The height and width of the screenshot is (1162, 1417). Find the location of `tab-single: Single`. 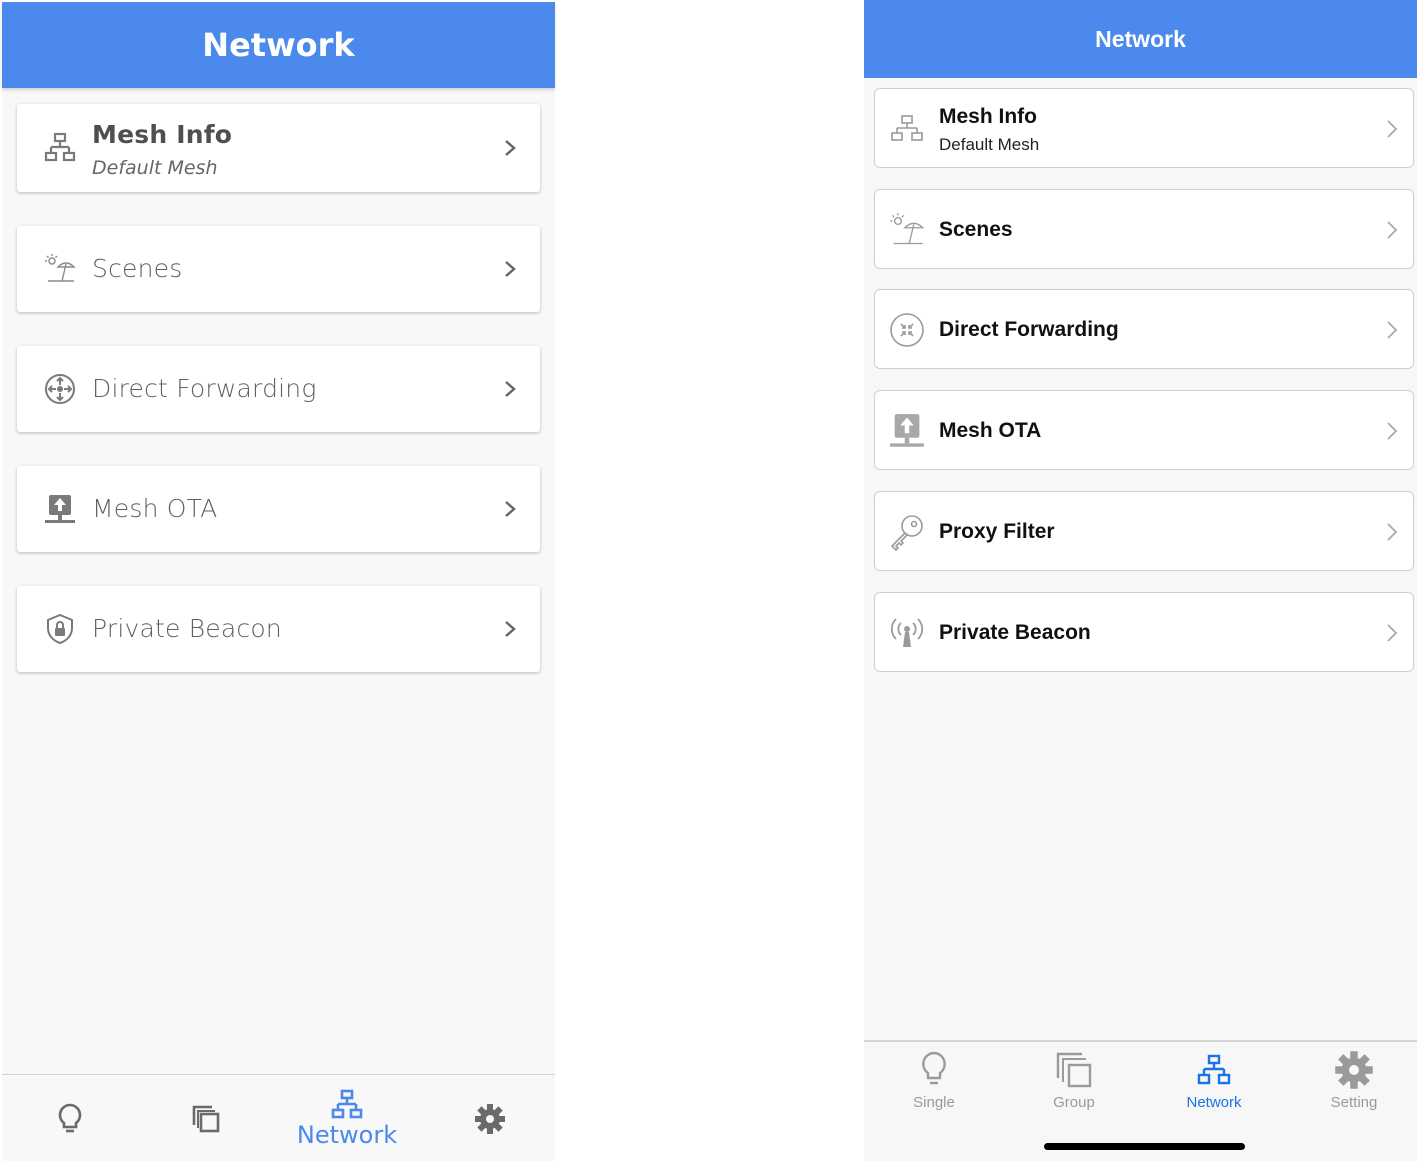

tab-single: Single is located at coordinates (934, 1080).